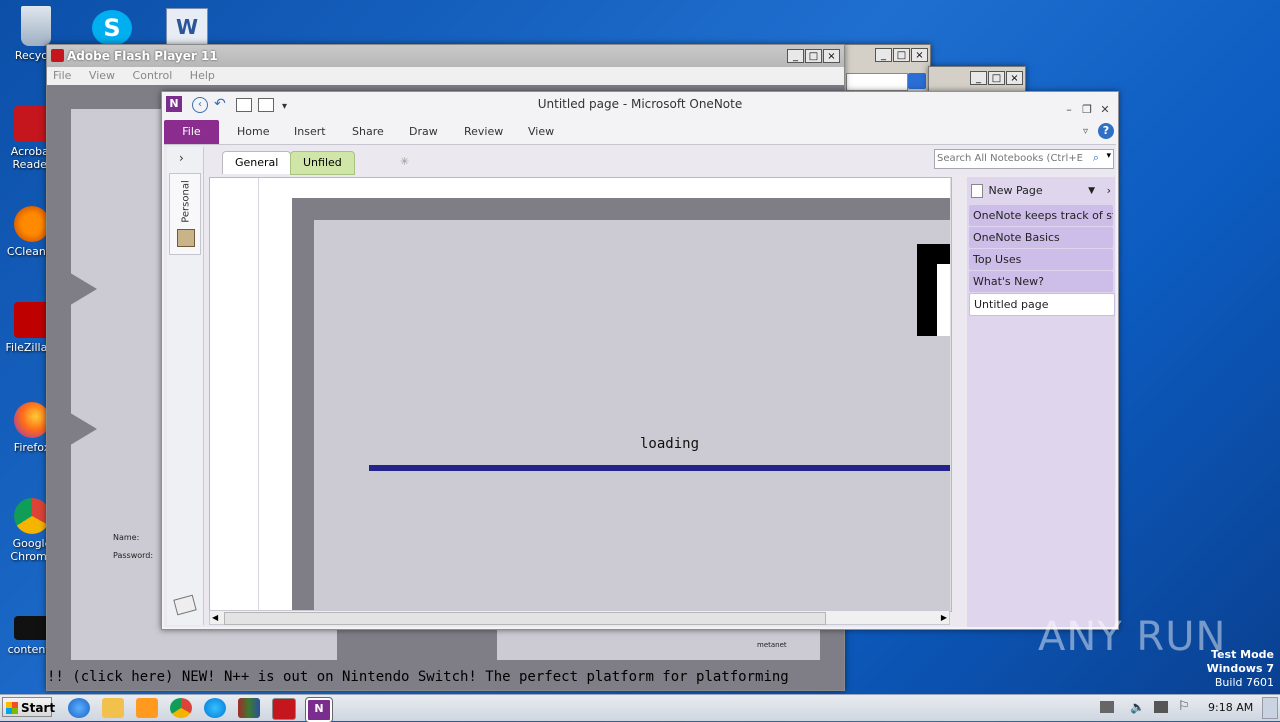  Describe the element at coordinates (310, 132) in the screenshot. I see `tab-insert: Insert` at that location.